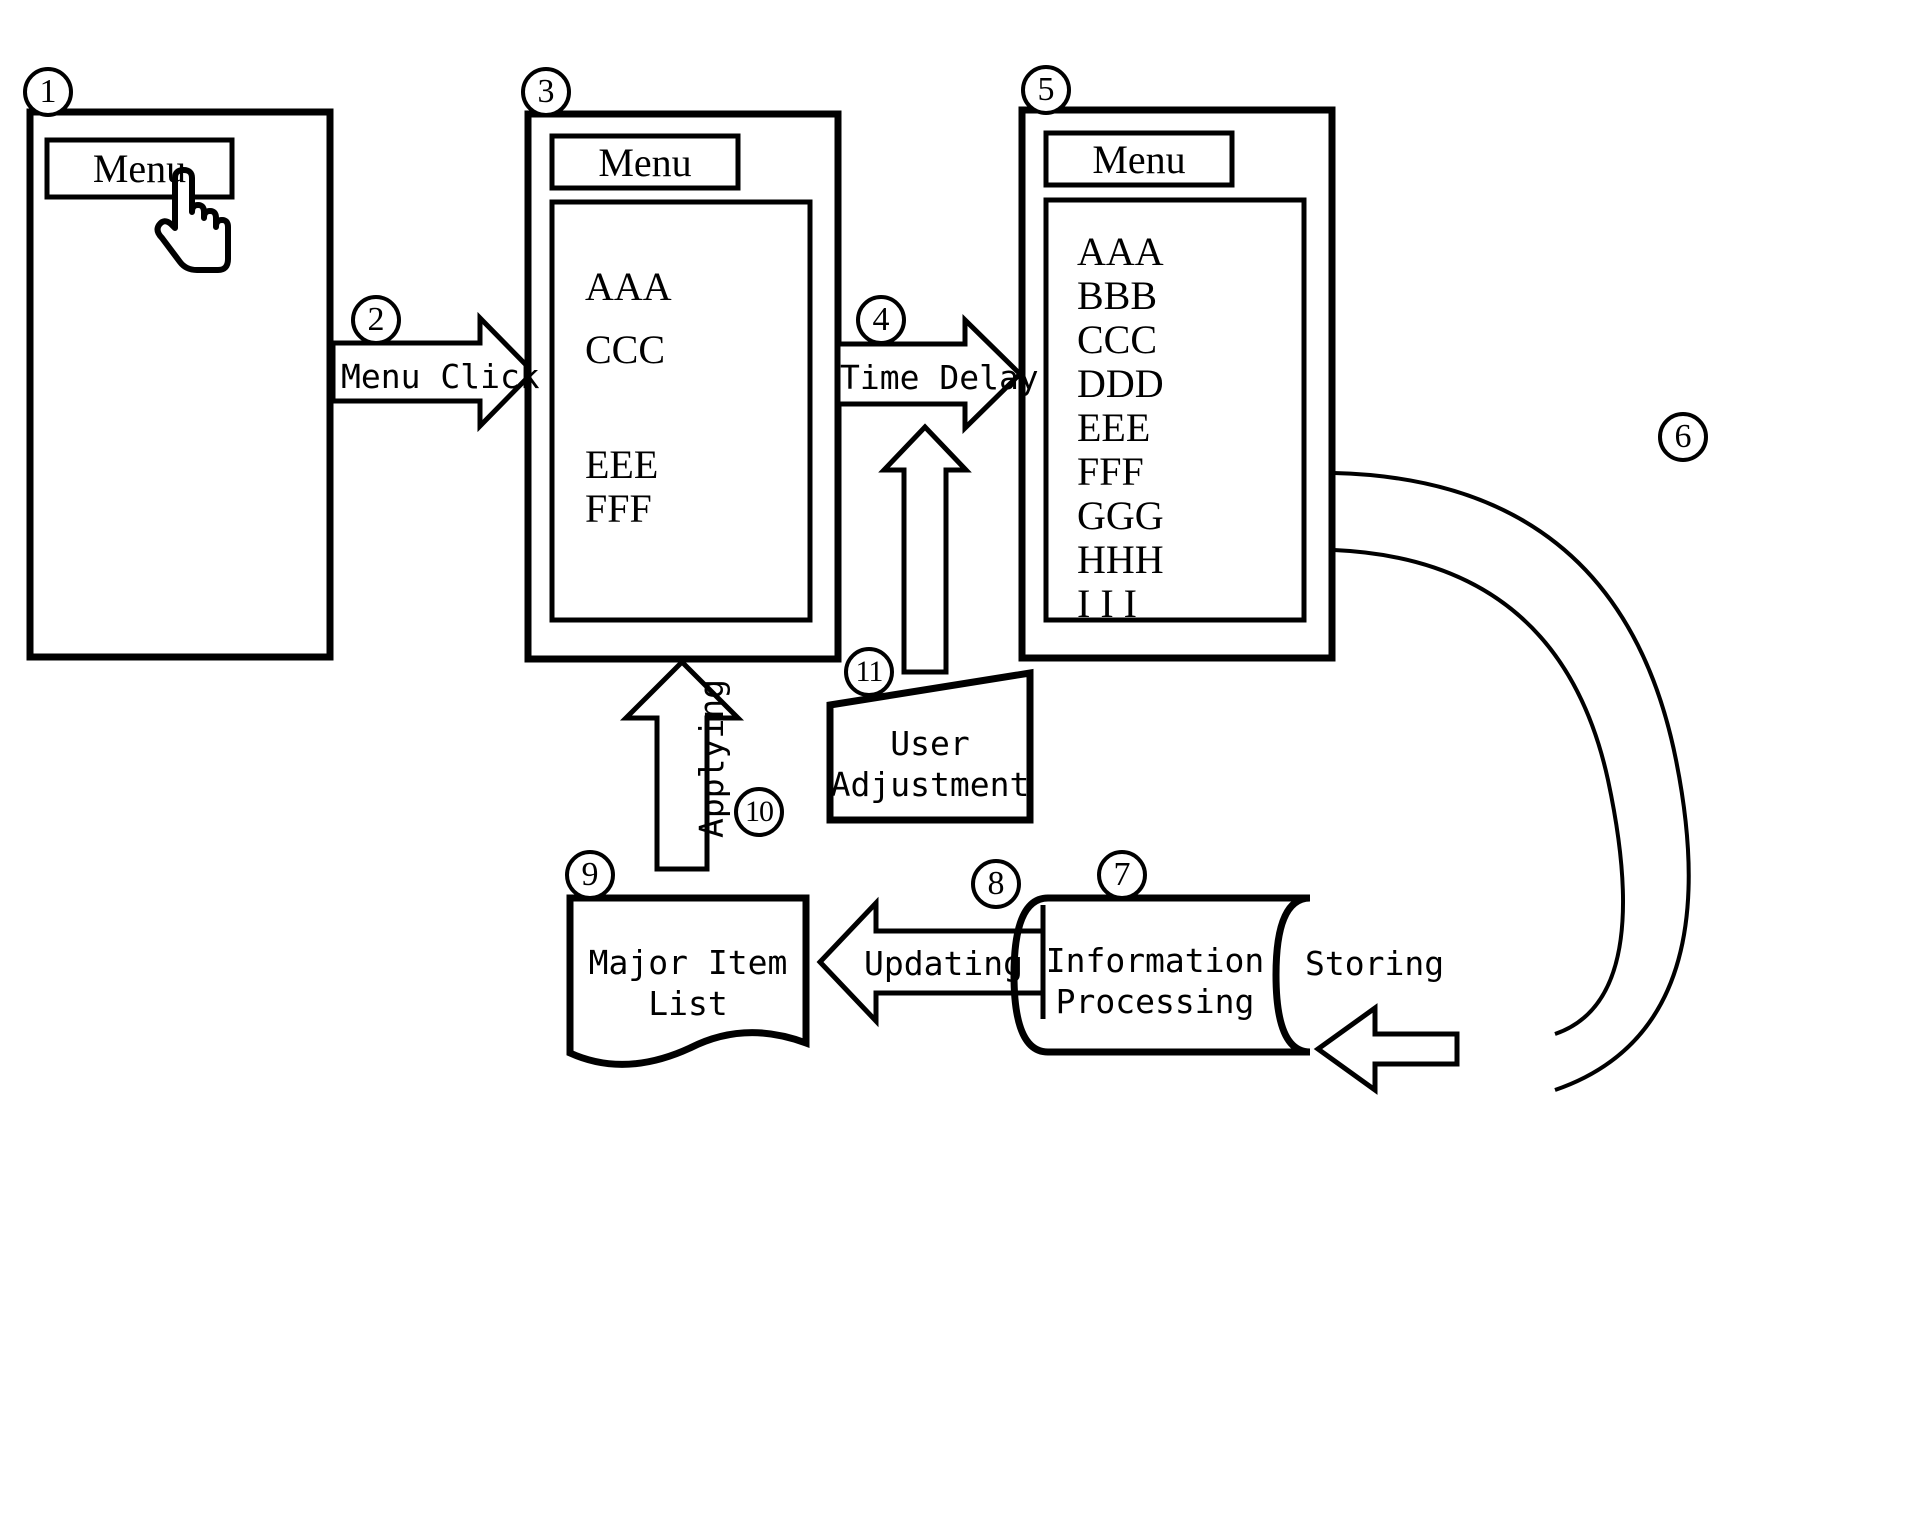  What do you see at coordinates (1117, 295) in the screenshot?
I see `screen-5-item-1: BBB` at bounding box center [1117, 295].